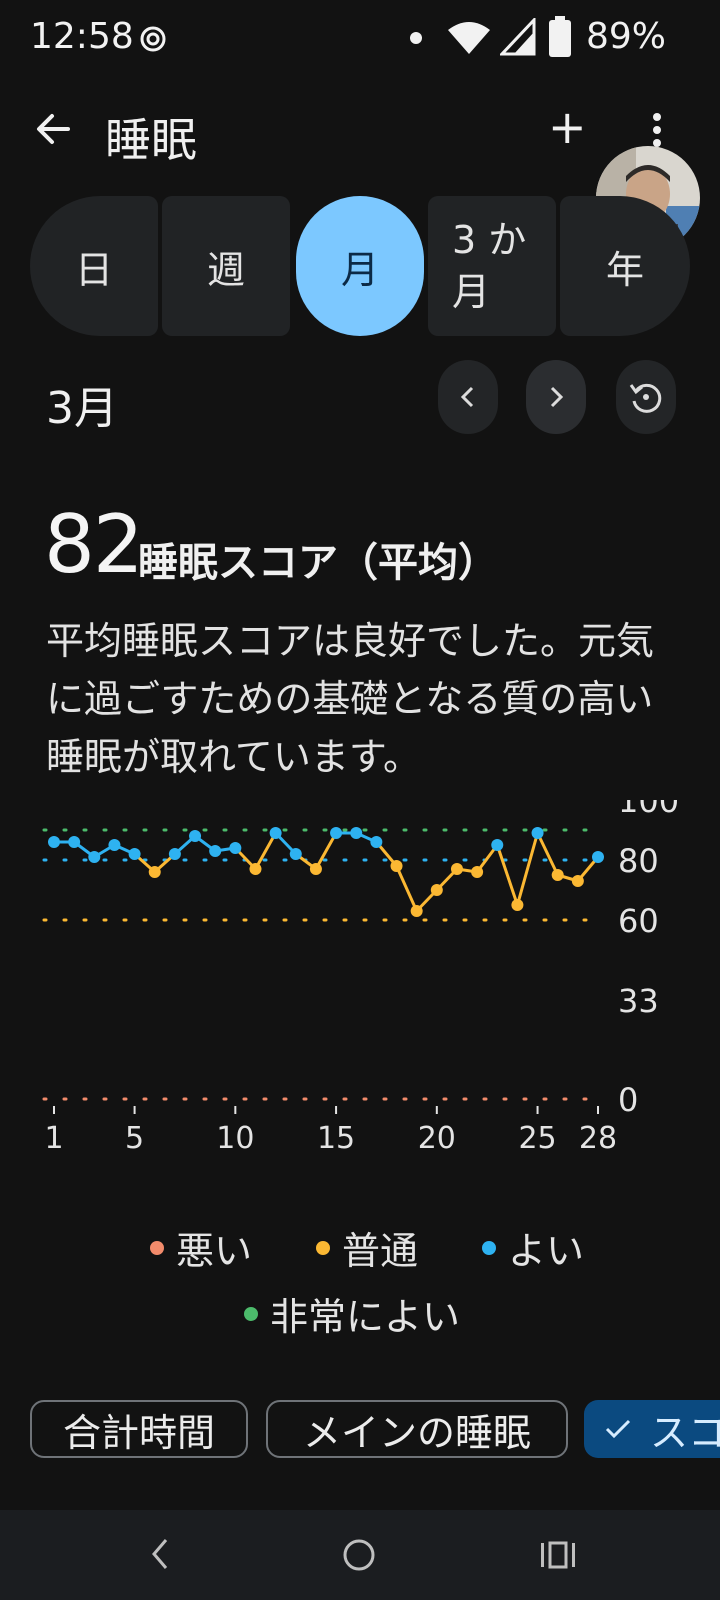  Describe the element at coordinates (416, 38) in the screenshot. I see `dot-icon` at that location.